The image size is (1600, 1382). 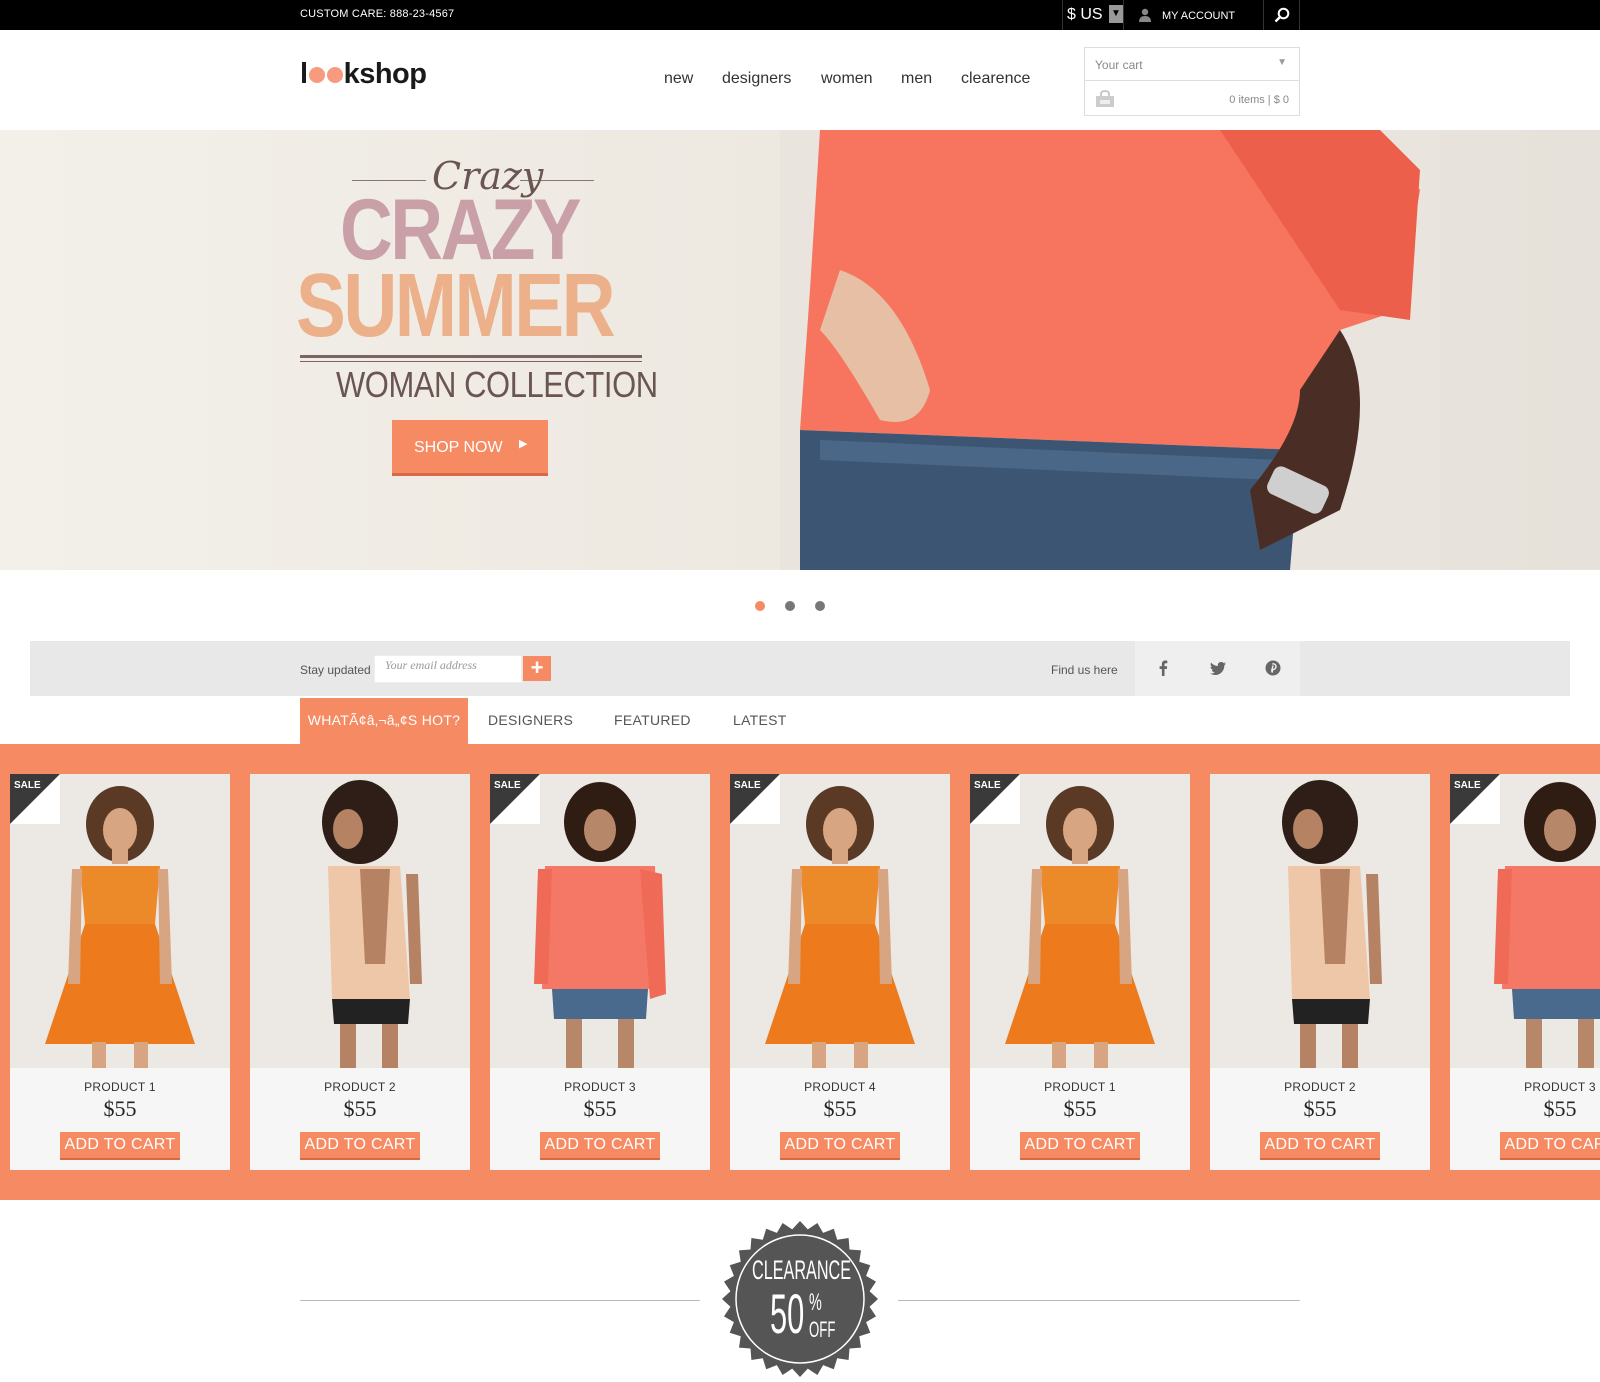 What do you see at coordinates (652, 721) in the screenshot?
I see `tab-featured: FEATURED` at bounding box center [652, 721].